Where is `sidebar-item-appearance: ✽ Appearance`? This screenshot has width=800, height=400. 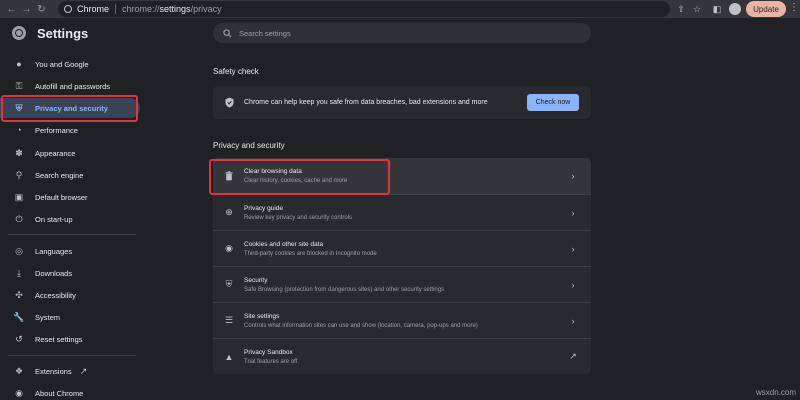 sidebar-item-appearance: ✽ Appearance is located at coordinates (70, 153).